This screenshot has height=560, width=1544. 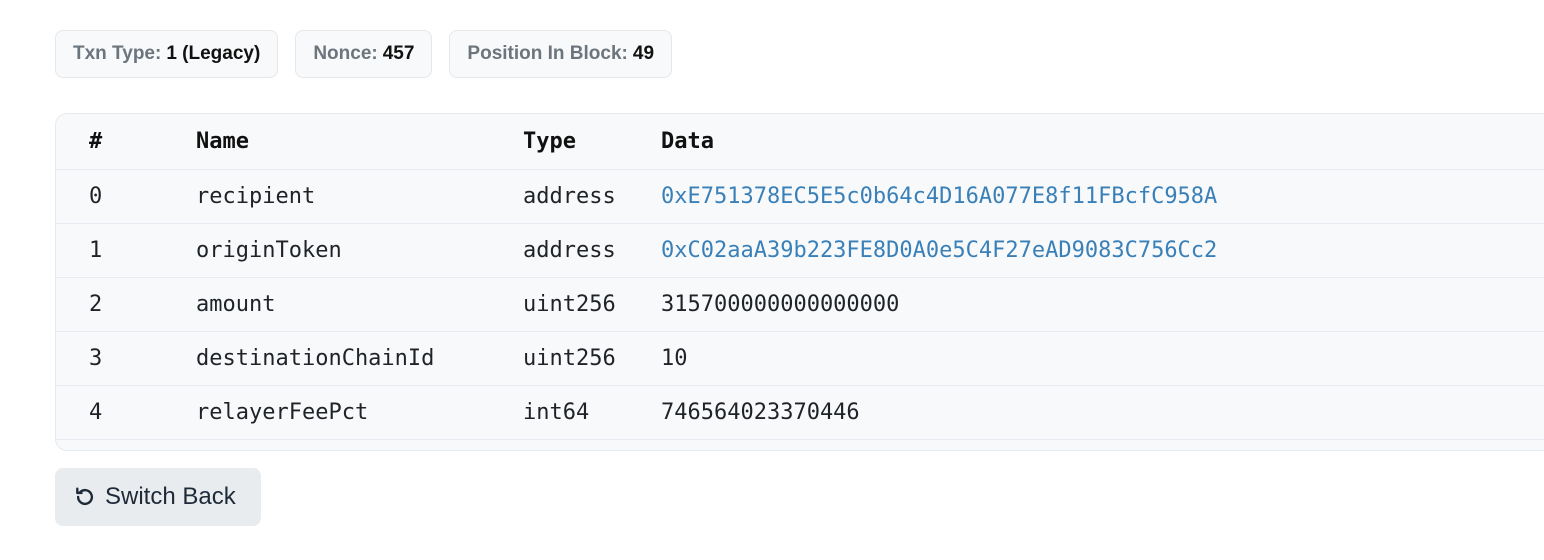 I want to click on param-name: relayerFeePct, so click(x=282, y=412).